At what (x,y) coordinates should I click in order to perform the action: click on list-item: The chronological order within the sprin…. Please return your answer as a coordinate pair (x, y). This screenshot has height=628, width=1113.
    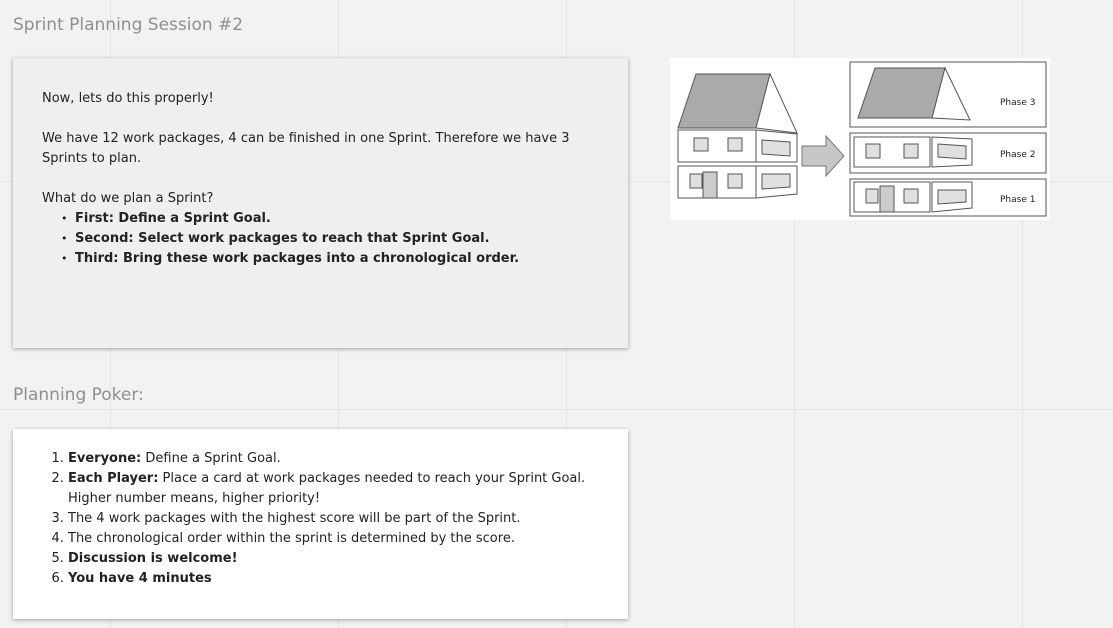
    Looking at the image, I should click on (338, 539).